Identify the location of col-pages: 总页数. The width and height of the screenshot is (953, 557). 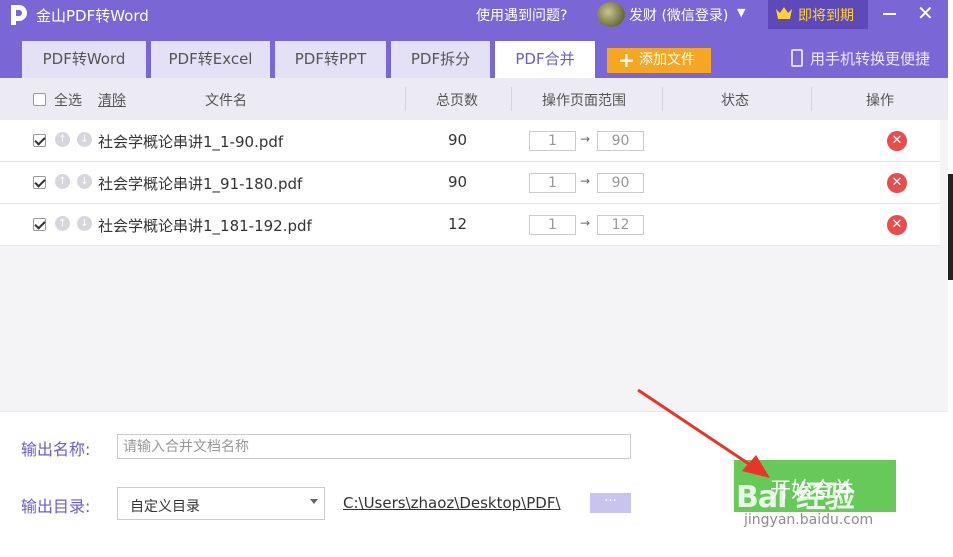
(457, 101).